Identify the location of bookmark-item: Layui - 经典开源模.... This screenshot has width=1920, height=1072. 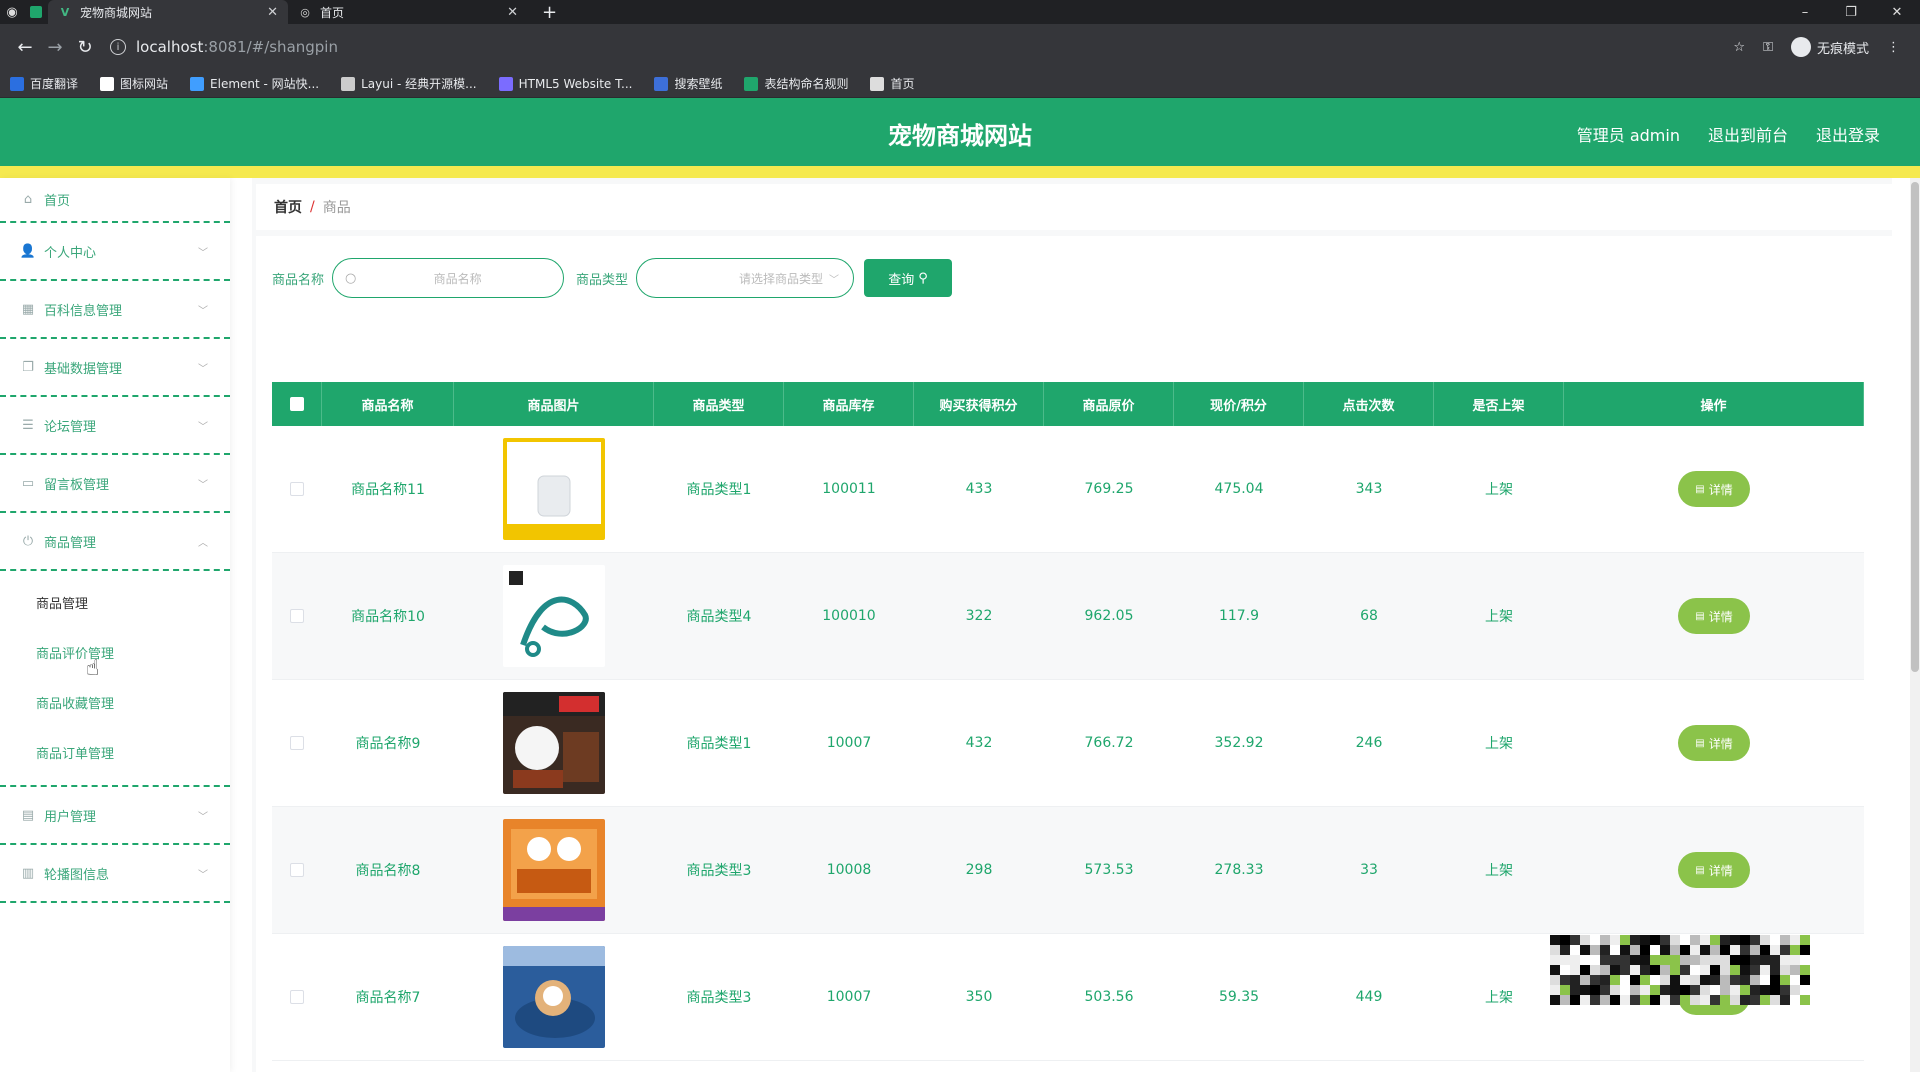
(409, 83).